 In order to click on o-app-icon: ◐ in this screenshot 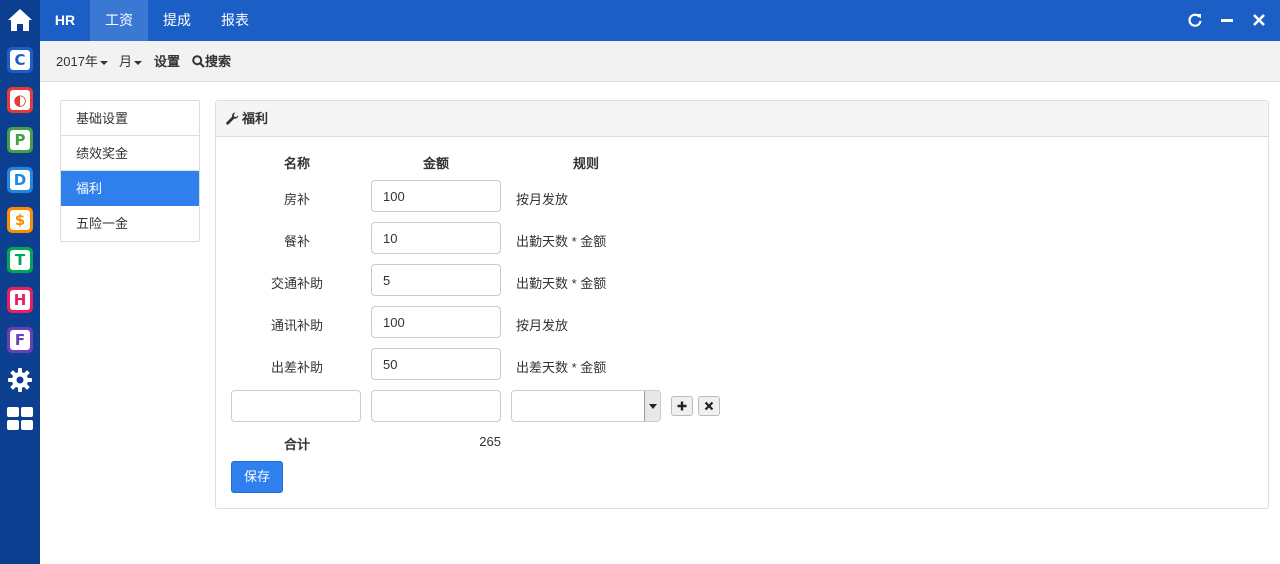, I will do `click(20, 100)`.